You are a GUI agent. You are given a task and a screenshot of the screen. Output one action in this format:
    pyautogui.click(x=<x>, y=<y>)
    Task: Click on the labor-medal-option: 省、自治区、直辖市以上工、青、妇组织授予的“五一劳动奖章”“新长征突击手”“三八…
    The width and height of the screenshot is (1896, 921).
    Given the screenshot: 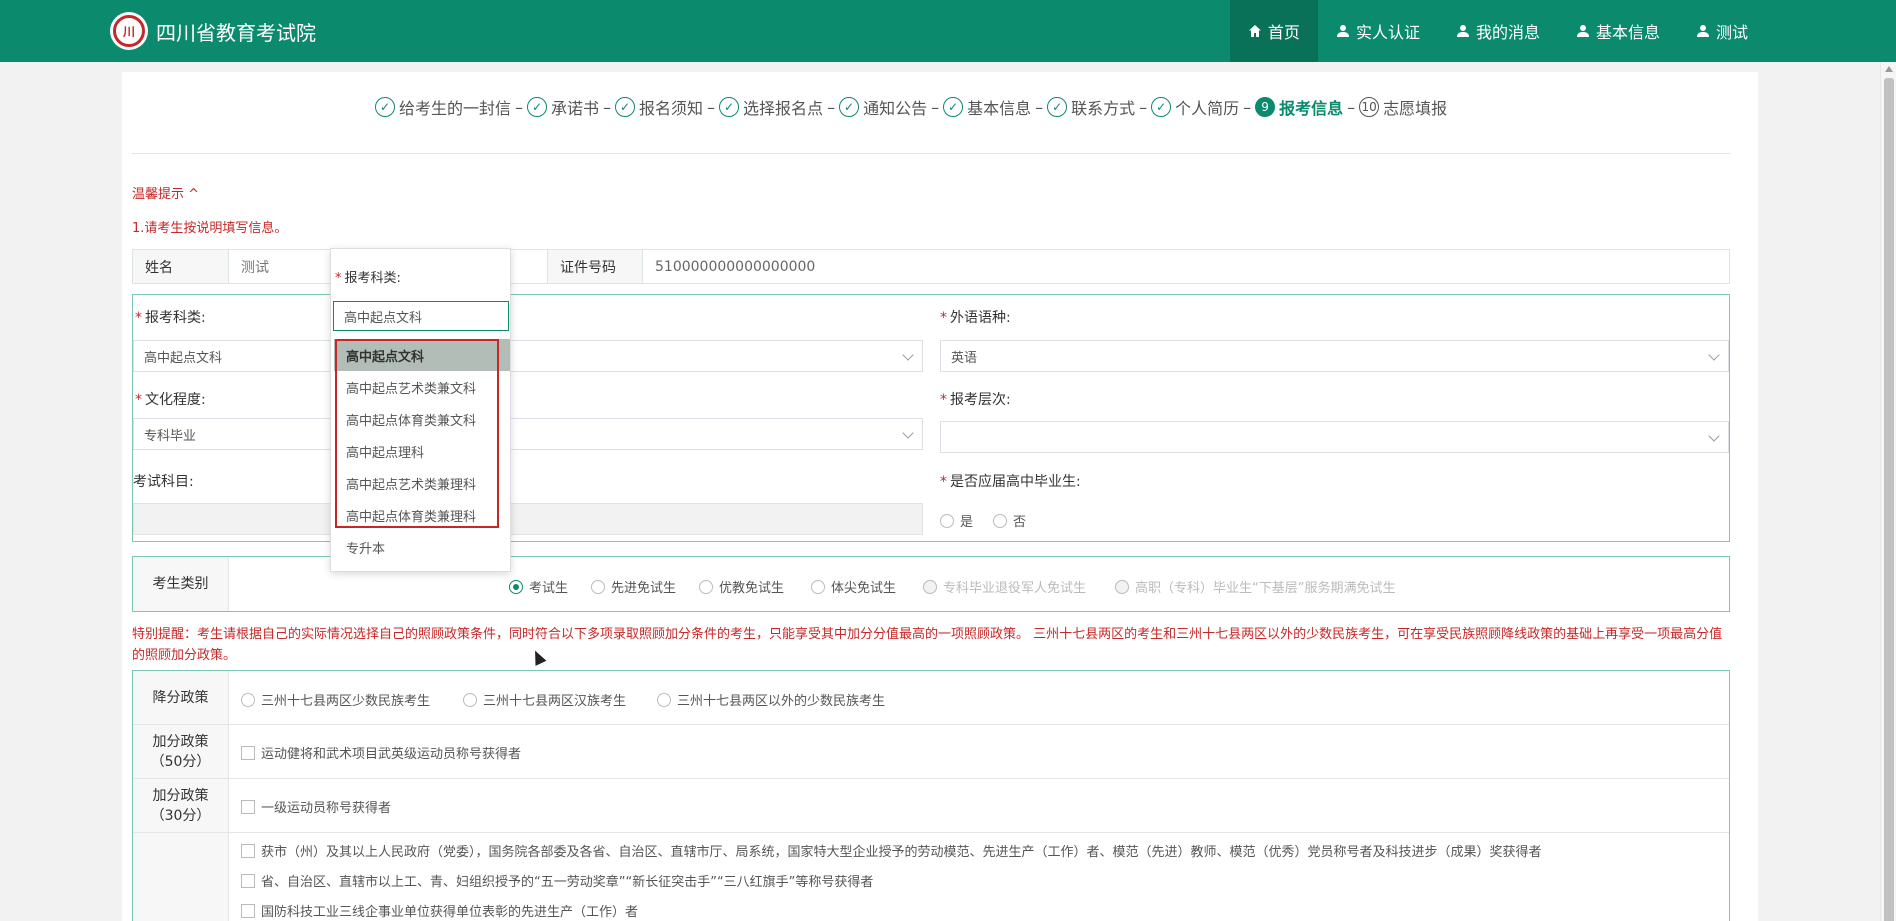 What is the action you would take?
    pyautogui.click(x=557, y=880)
    